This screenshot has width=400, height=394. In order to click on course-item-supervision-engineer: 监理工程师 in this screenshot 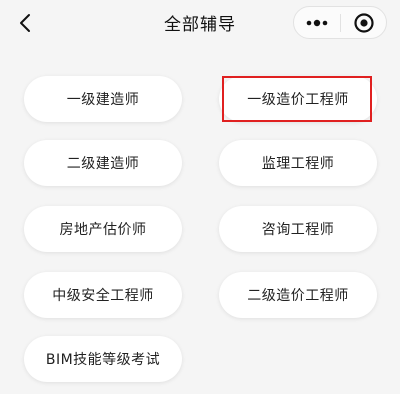, I will do `click(298, 163)`.